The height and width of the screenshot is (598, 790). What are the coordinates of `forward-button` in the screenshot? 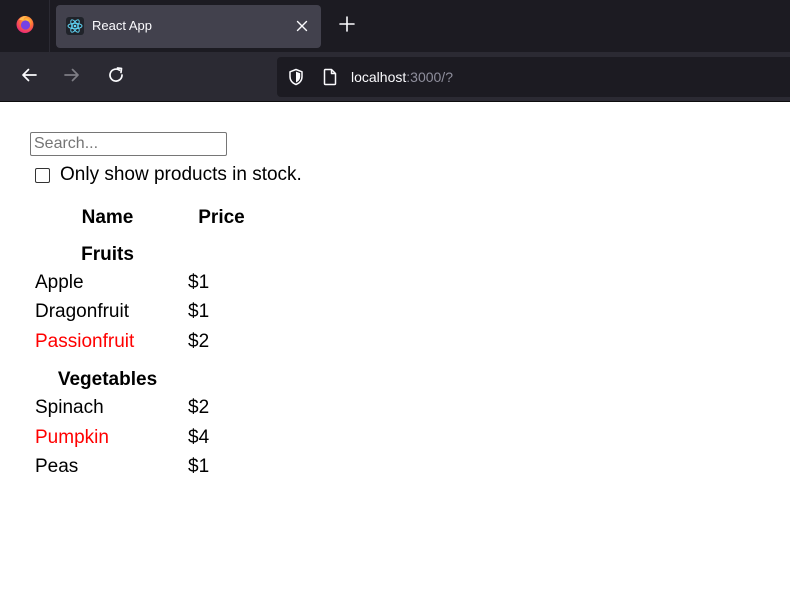 It's located at (72, 77).